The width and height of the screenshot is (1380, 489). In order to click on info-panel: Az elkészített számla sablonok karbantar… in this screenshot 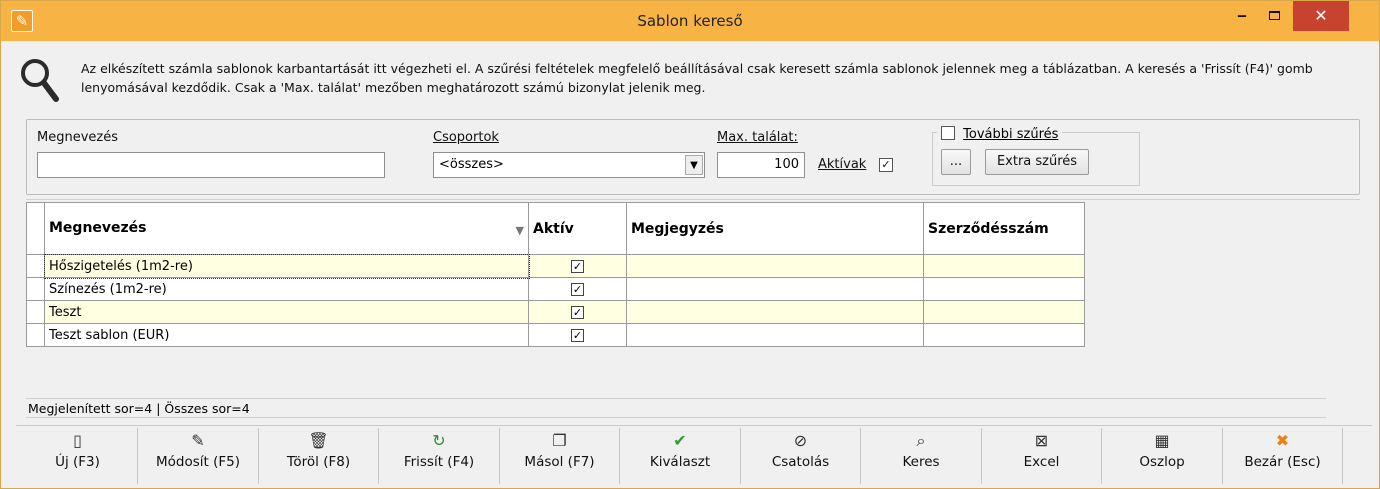, I will do `click(694, 85)`.